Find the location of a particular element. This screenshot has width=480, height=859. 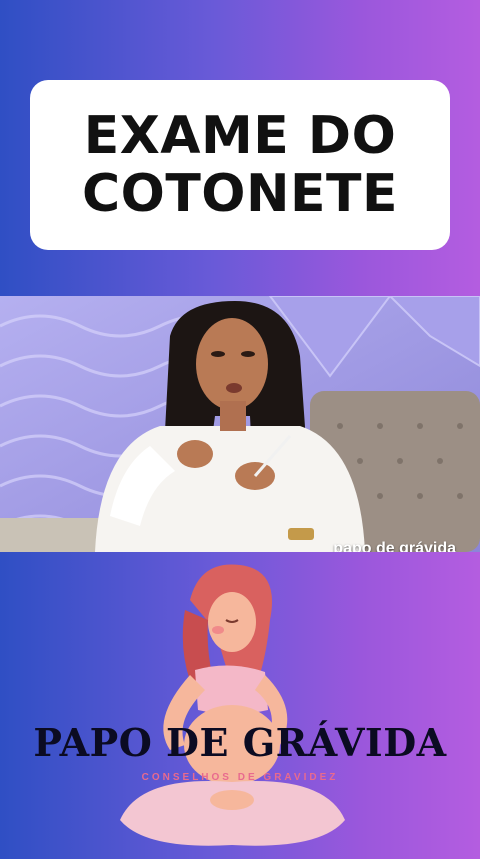

logo-subtitle: CONSELHOS DE GRAVIDEZ is located at coordinates (240, 777).